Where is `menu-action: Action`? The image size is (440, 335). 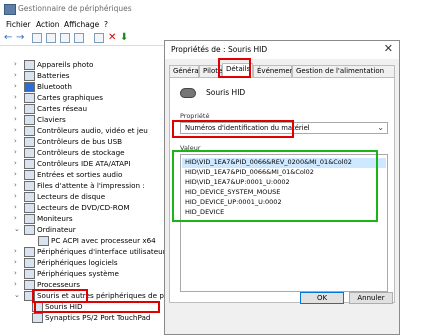
menu-action: Action is located at coordinates (48, 24).